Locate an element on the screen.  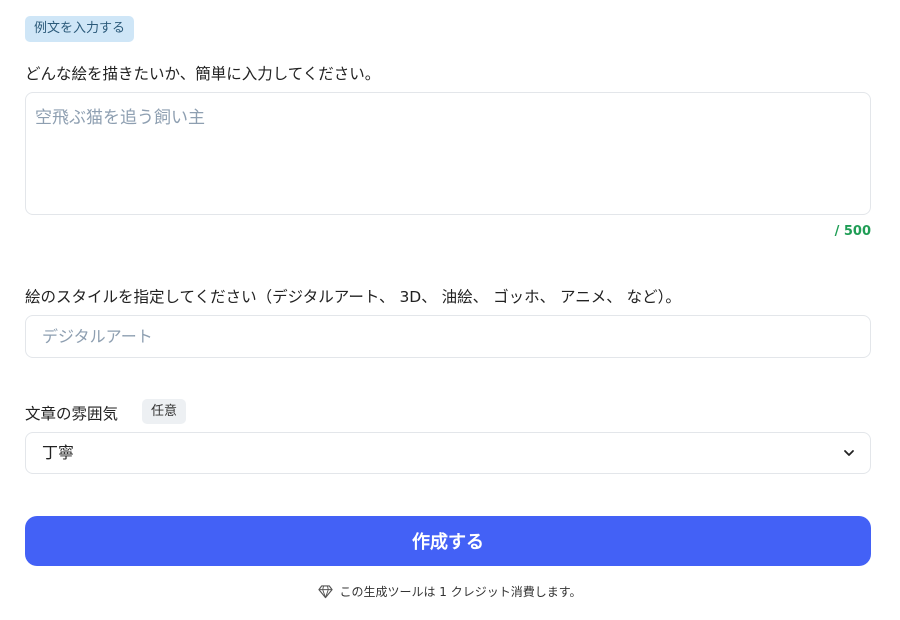
diamond-icon is located at coordinates (326, 592).